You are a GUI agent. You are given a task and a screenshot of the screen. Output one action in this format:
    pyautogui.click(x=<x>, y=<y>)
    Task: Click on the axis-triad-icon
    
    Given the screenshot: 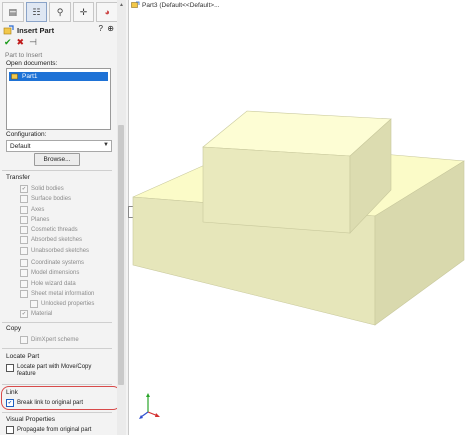 What is the action you would take?
    pyautogui.click(x=149, y=406)
    